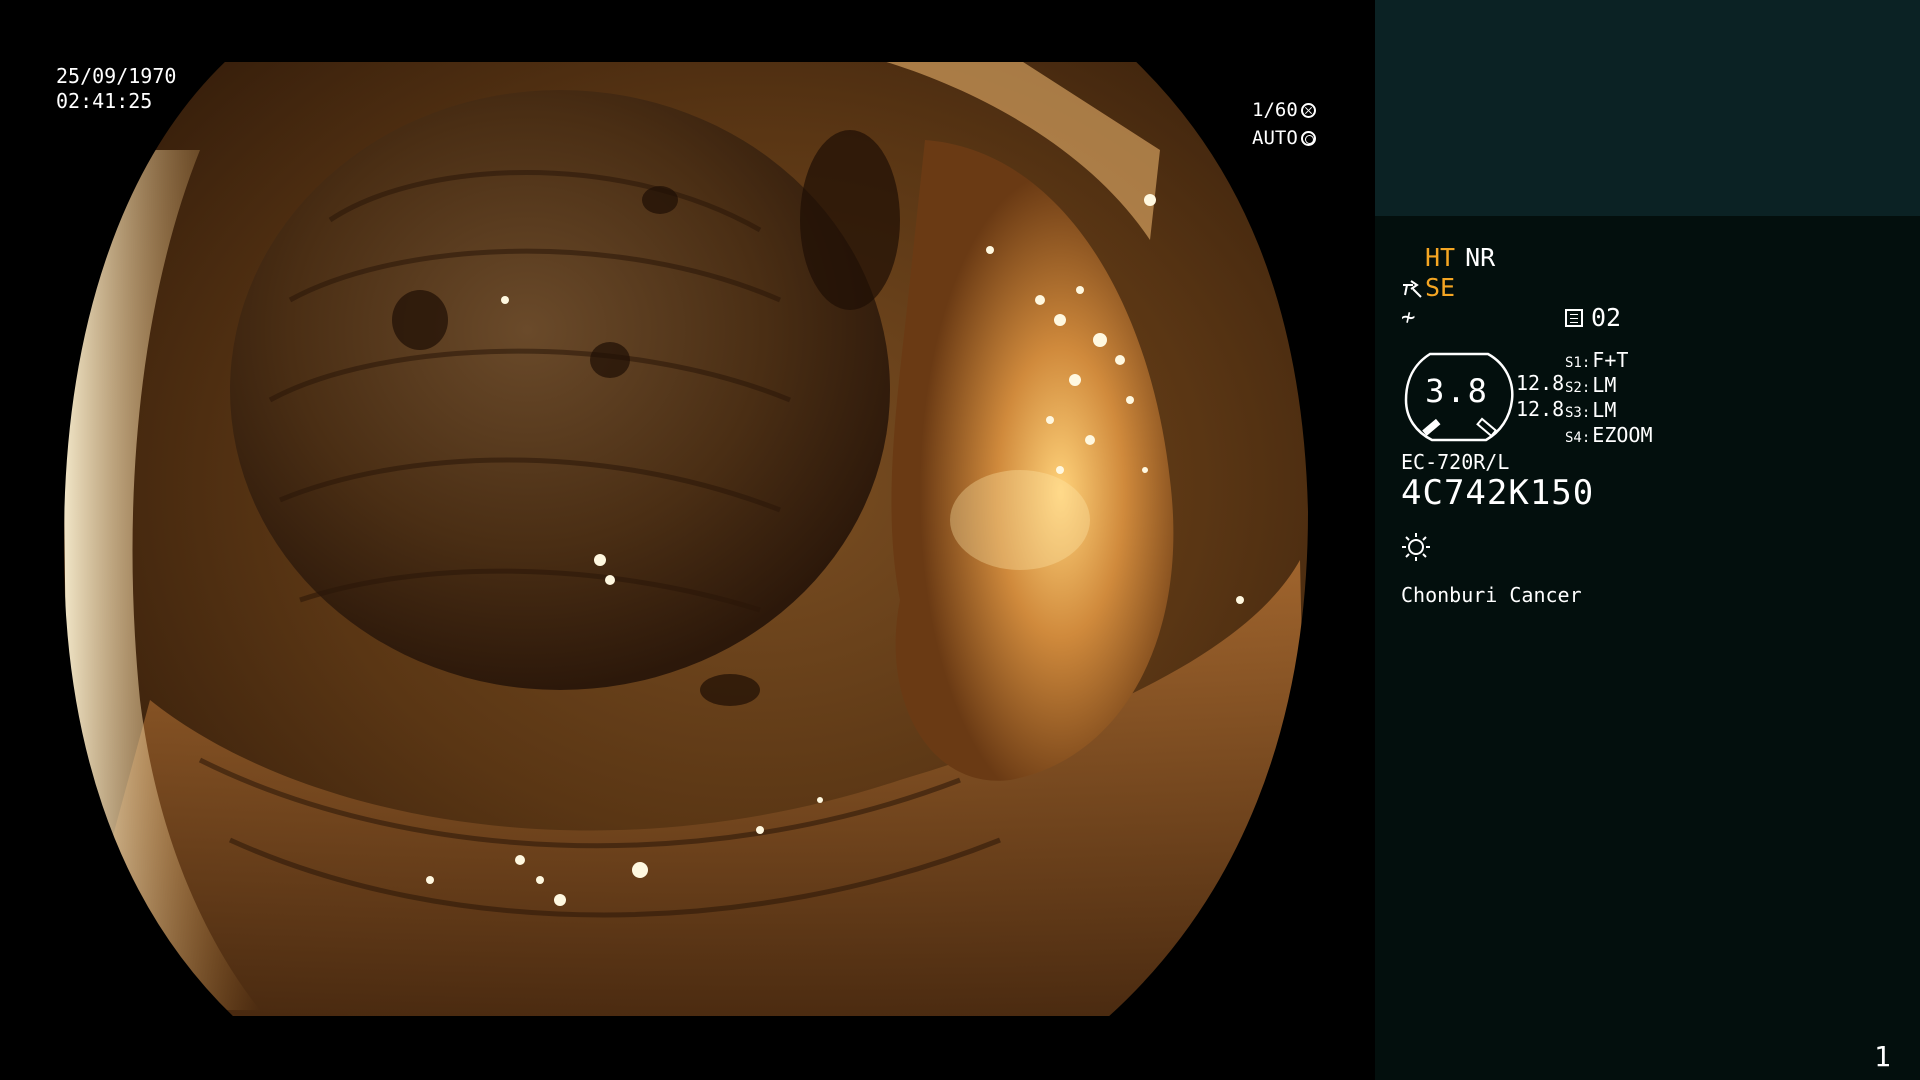 Image resolution: width=1920 pixels, height=1080 pixels. Describe the element at coordinates (1604, 385) in the screenshot. I see `switch-2-value: LM` at that location.